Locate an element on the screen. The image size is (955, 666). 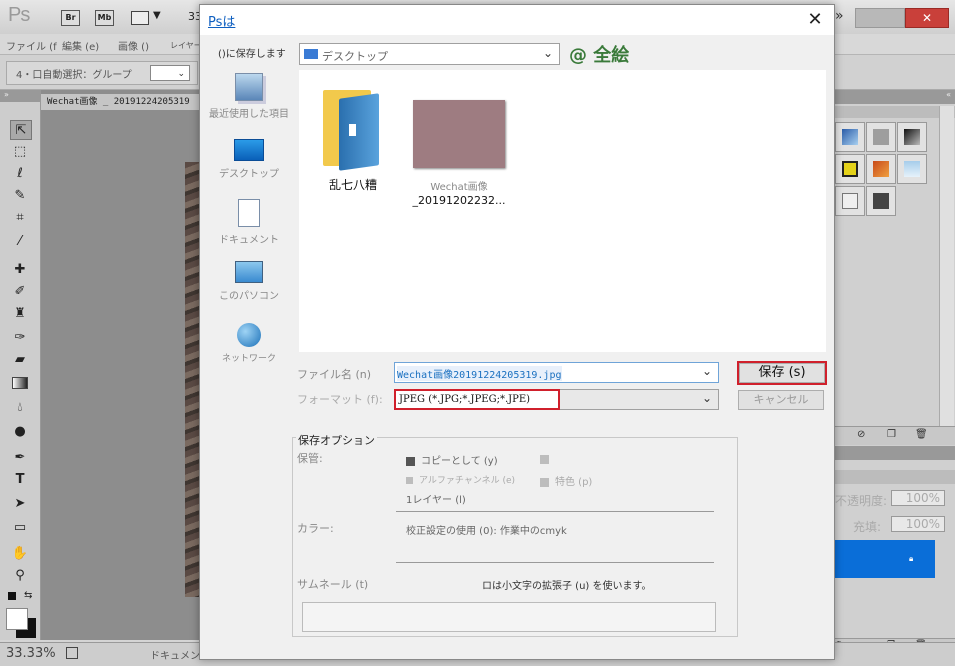
place-recent: 最近使用した項目 is located at coordinates (249, 96).